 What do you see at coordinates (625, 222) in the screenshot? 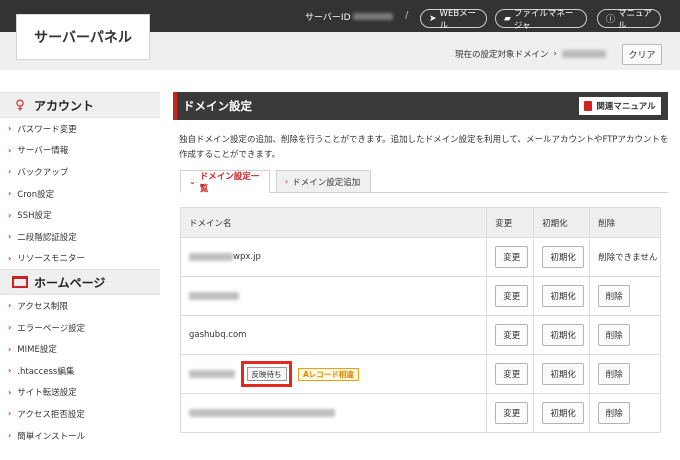
I see `col-header-delete: 削除` at bounding box center [625, 222].